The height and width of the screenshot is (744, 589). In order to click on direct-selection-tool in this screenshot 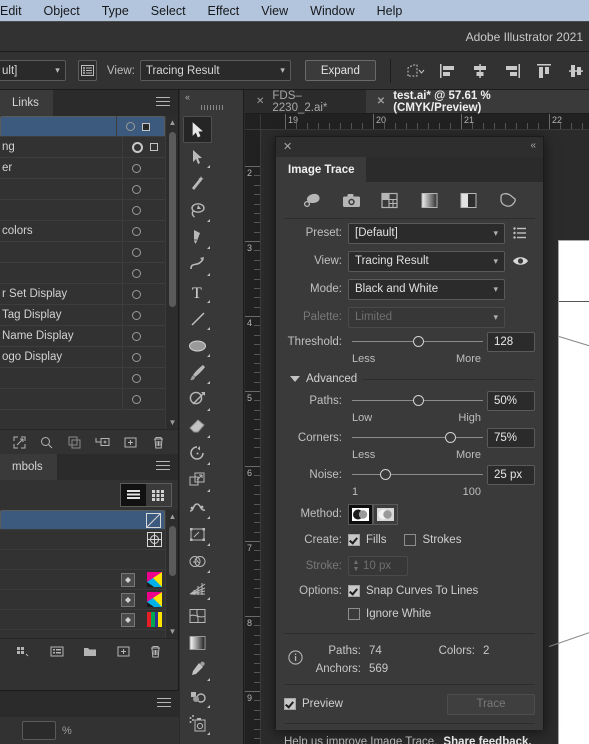, I will do `click(197, 156)`.